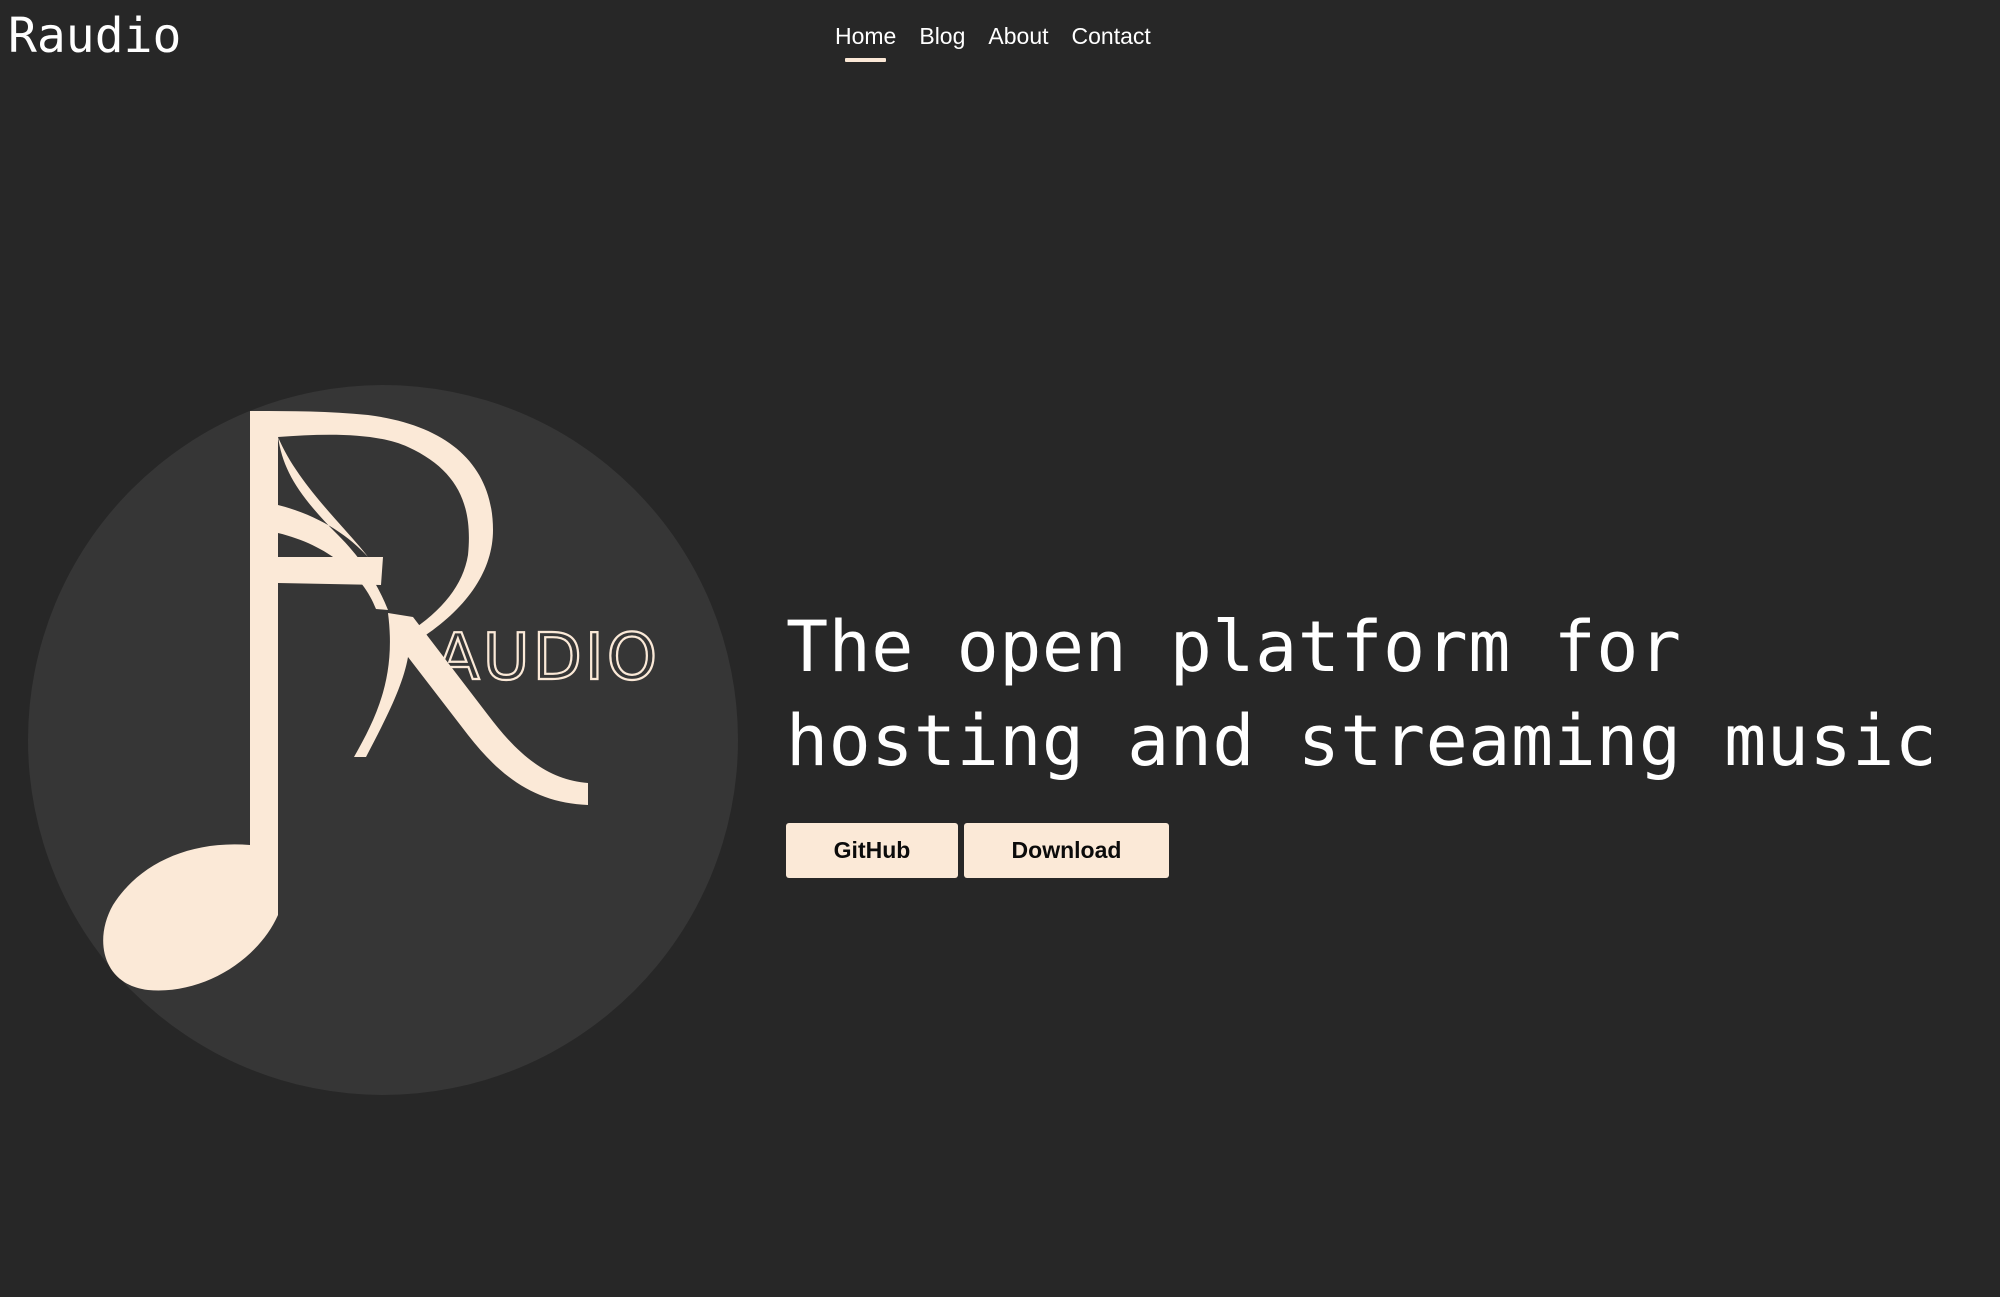 The image size is (2000, 1297). What do you see at coordinates (865, 40) in the screenshot?
I see `nav-home: Home` at bounding box center [865, 40].